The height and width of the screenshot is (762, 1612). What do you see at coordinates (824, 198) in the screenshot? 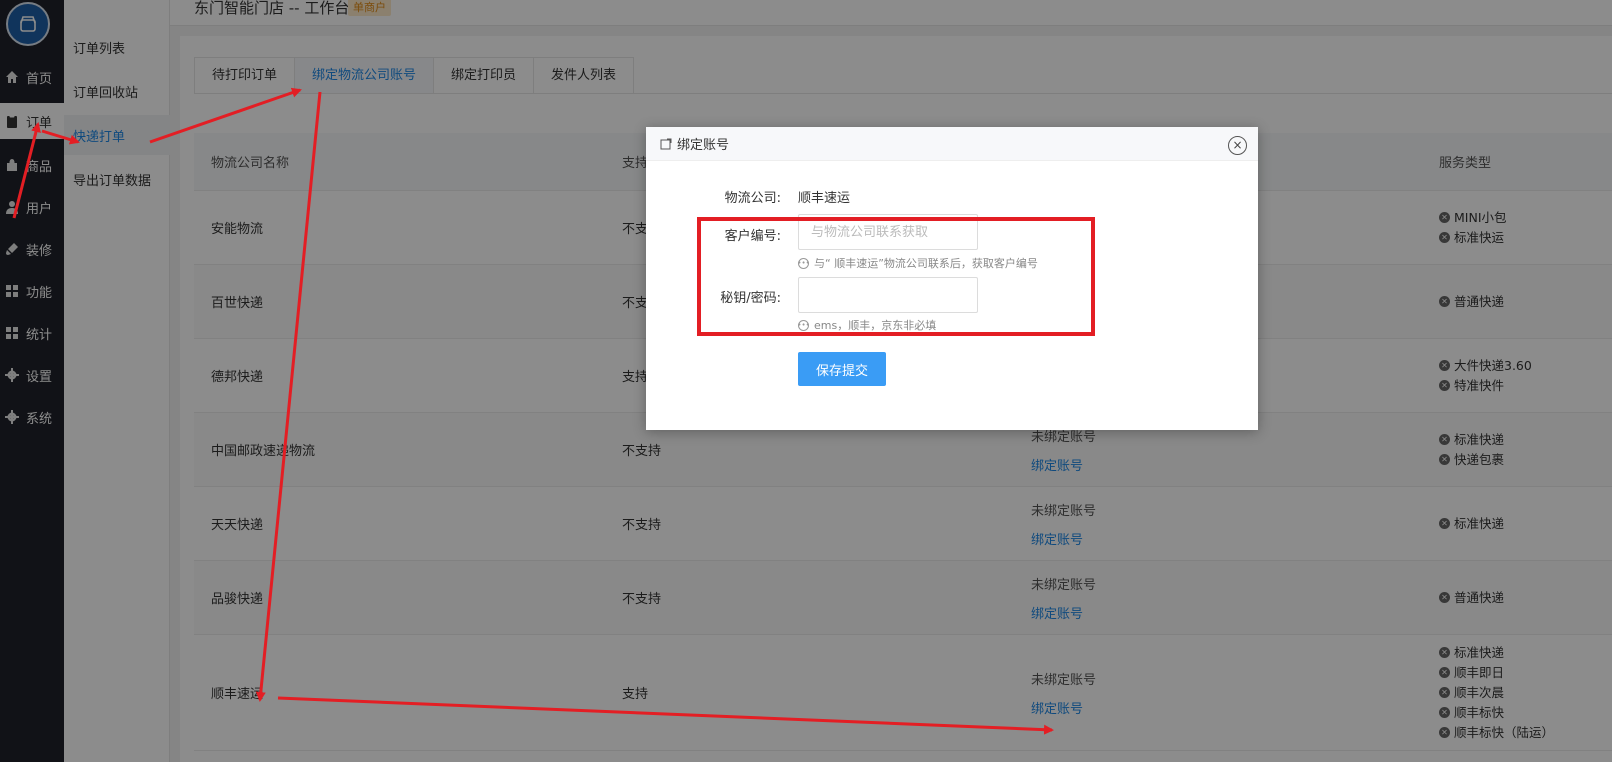
I see `company-value: 顺丰速运` at bounding box center [824, 198].